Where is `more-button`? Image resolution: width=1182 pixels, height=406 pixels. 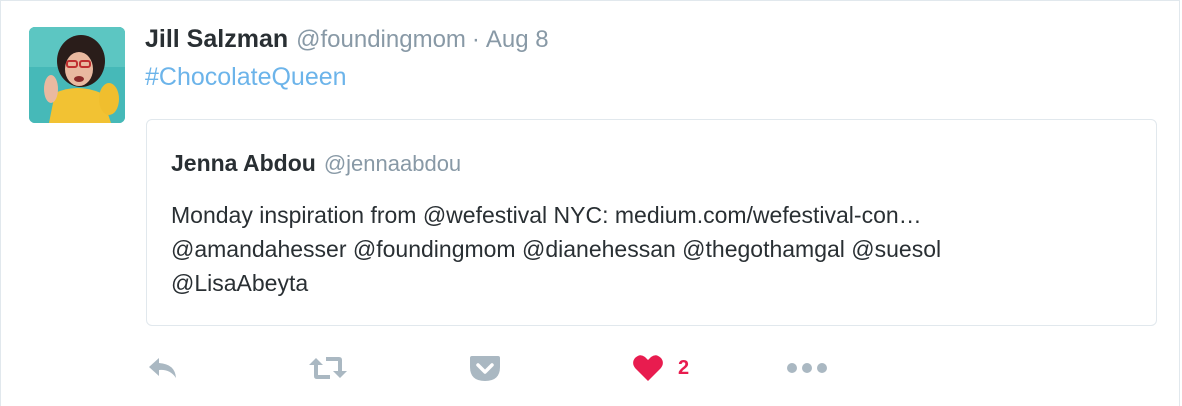
more-button is located at coordinates (807, 368).